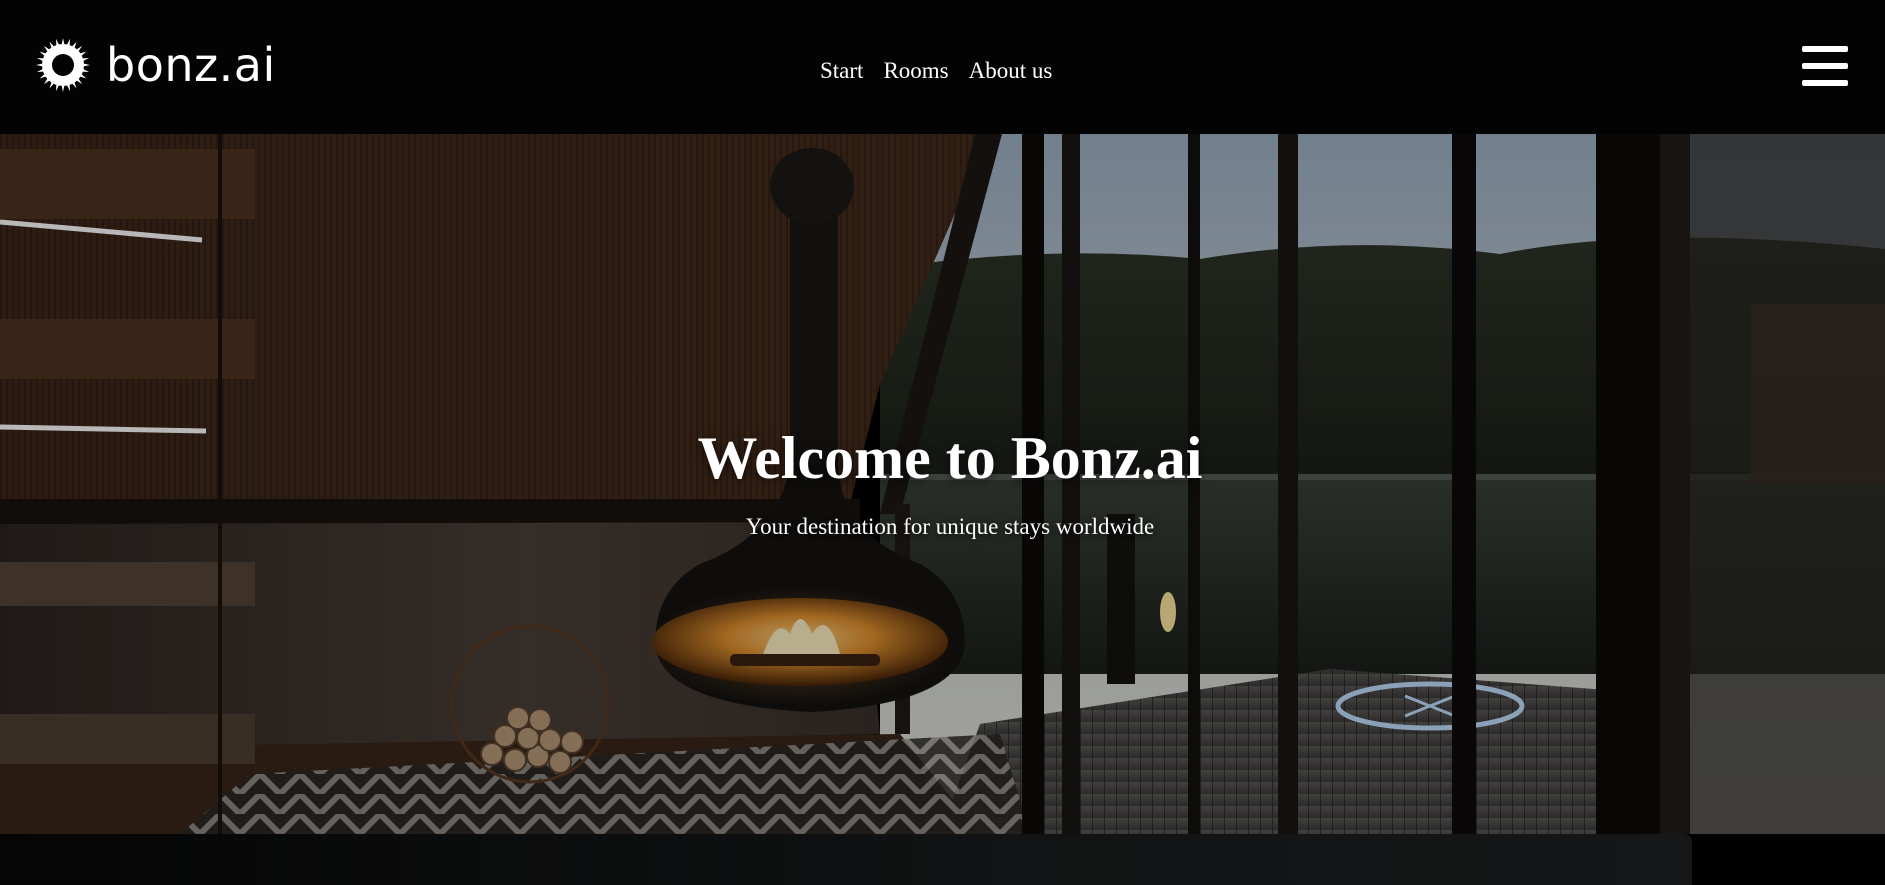 This screenshot has width=1885, height=885. I want to click on hamburger-menu-icon, so click(1825, 66).